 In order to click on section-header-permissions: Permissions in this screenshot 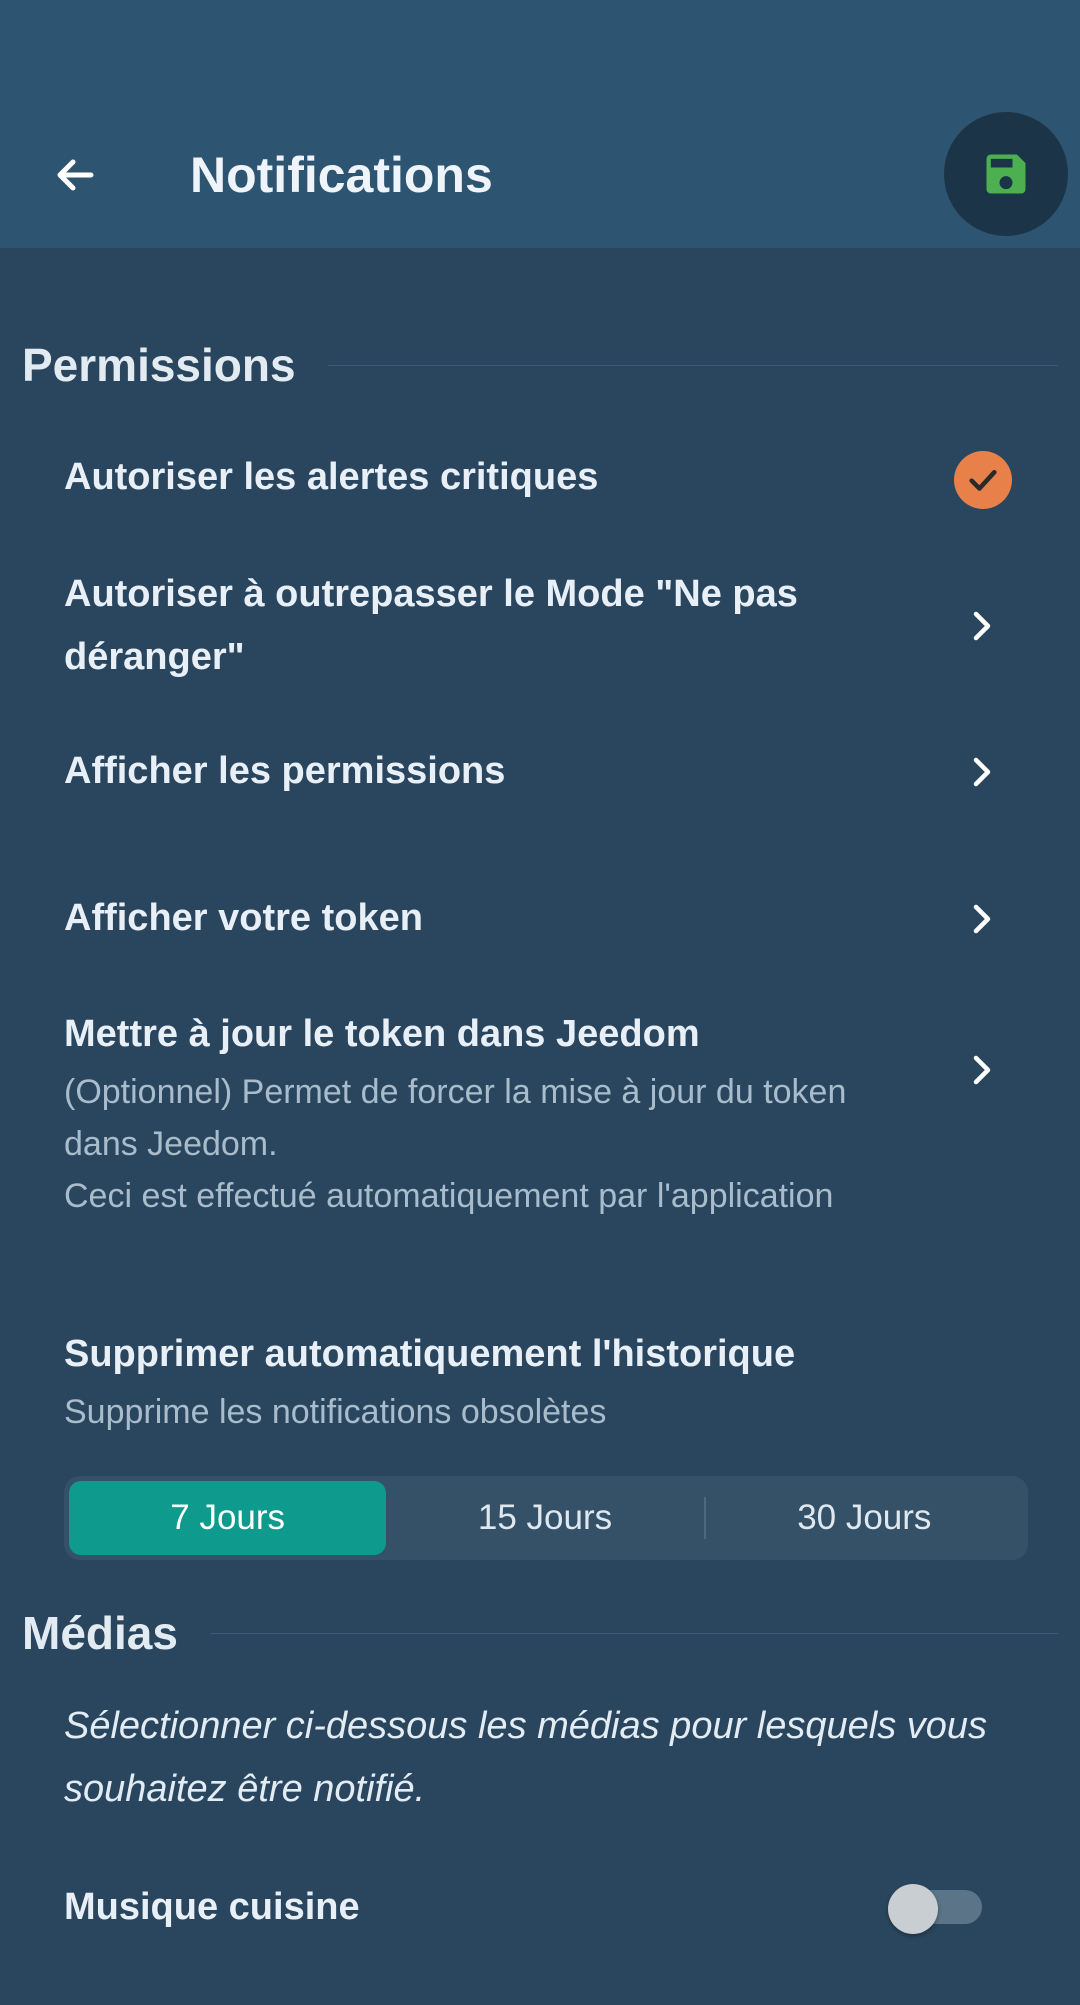, I will do `click(540, 365)`.